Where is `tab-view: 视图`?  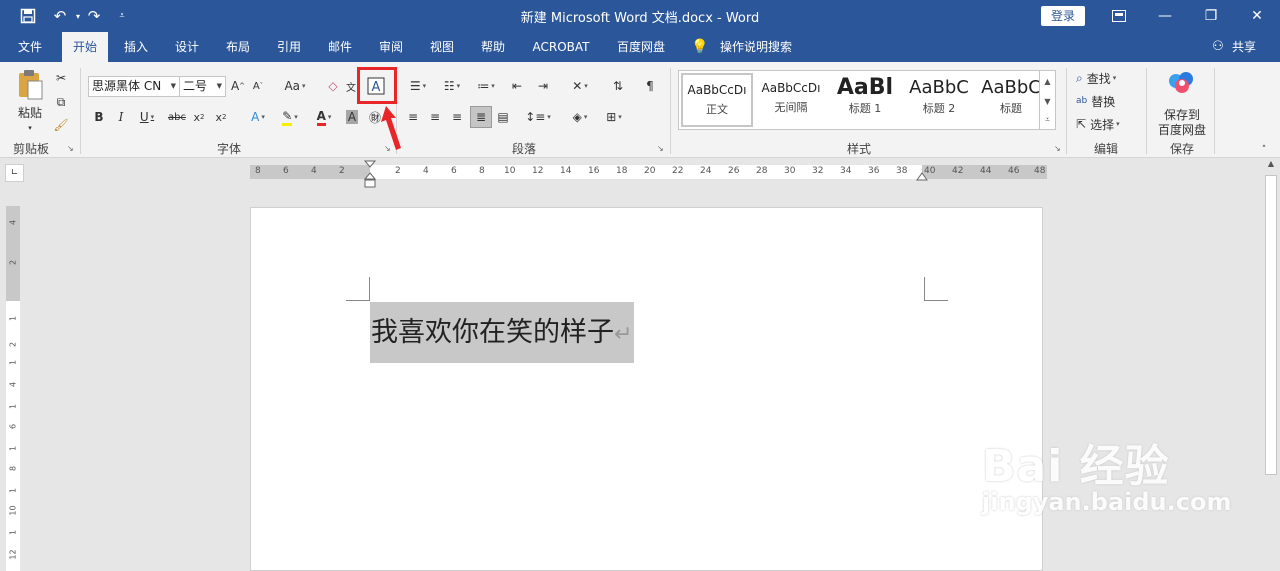
tab-view: 视图 is located at coordinates (442, 47).